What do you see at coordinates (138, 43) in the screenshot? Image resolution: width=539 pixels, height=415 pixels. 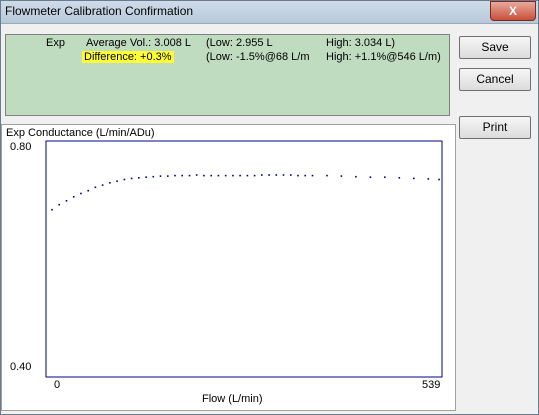 I see `average-volume: Average Vol.: 3.008 L` at bounding box center [138, 43].